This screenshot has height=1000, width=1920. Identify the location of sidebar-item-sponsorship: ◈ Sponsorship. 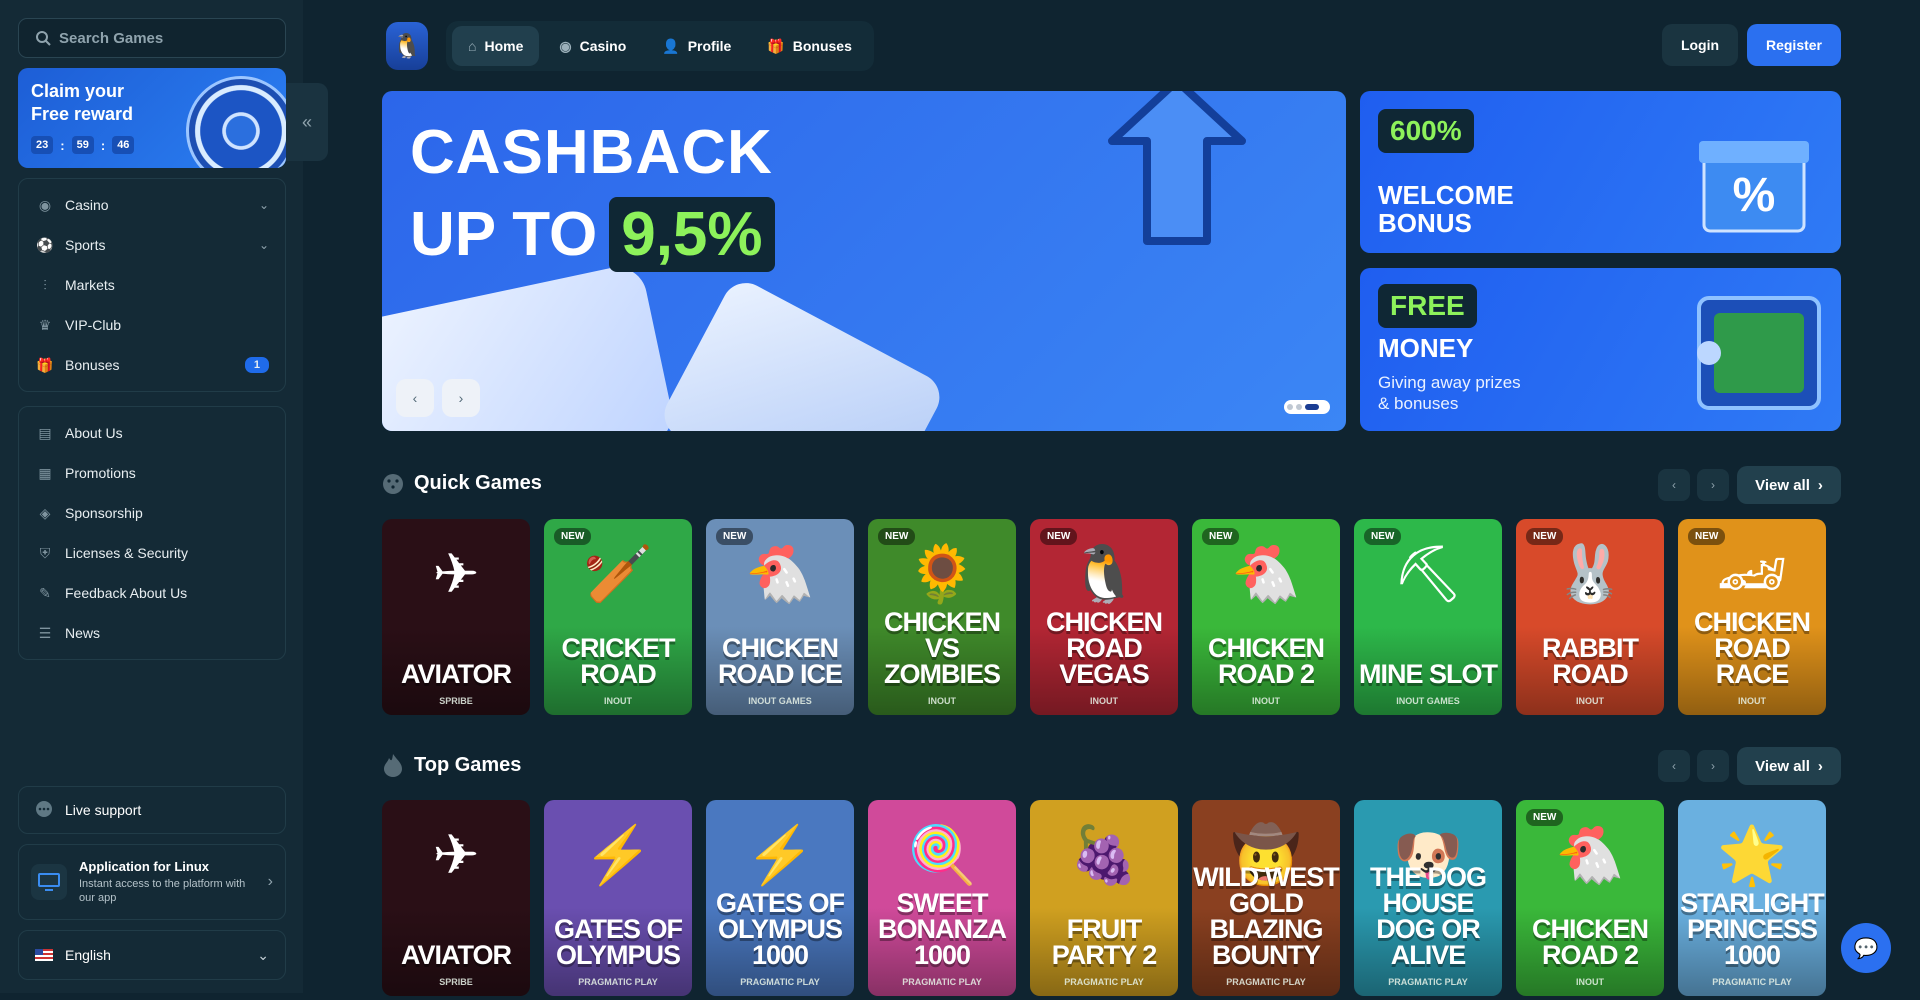
(152, 513).